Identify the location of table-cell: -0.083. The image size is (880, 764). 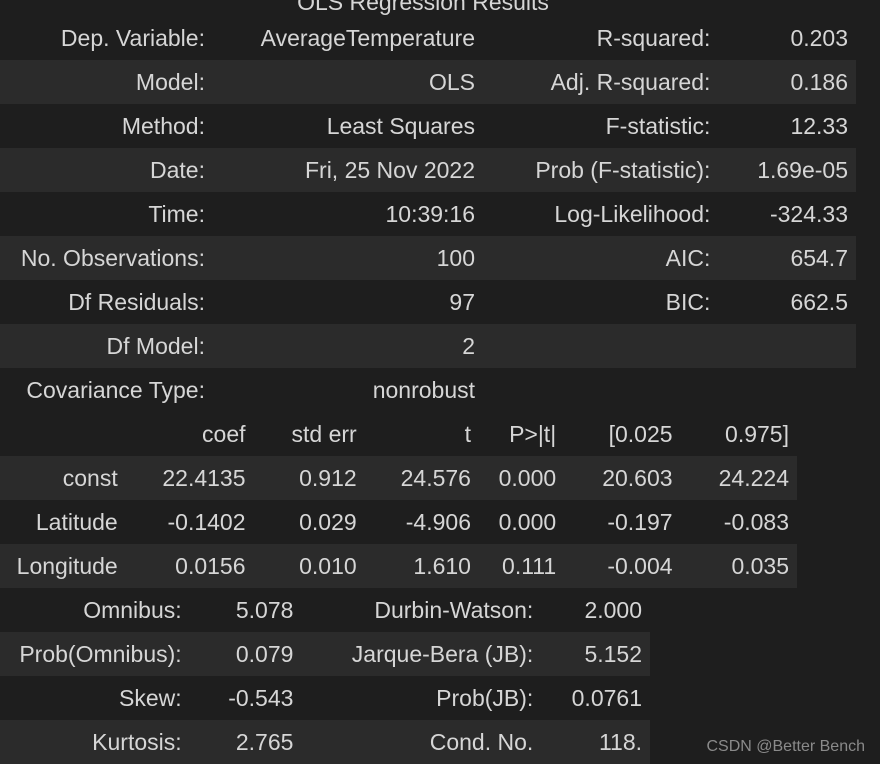
(756, 521).